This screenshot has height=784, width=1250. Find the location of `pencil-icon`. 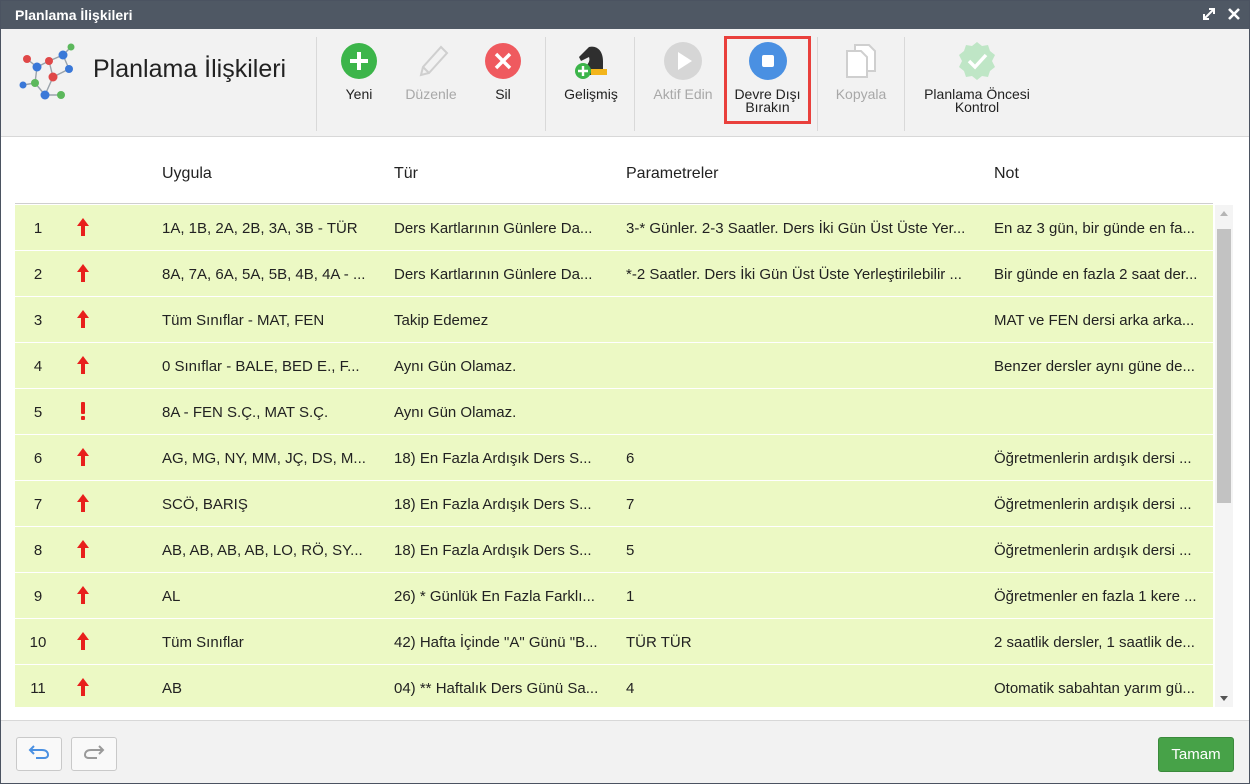

pencil-icon is located at coordinates (431, 61).